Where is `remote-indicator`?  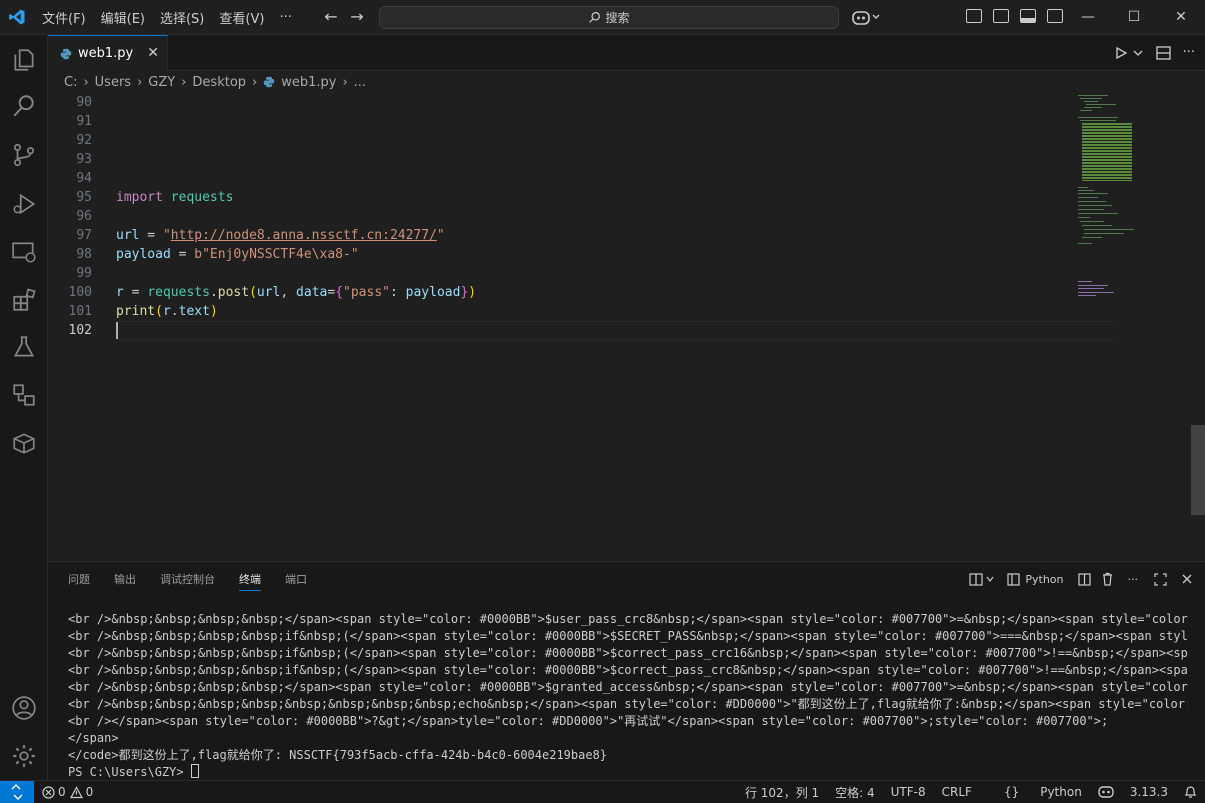 remote-indicator is located at coordinates (17, 792).